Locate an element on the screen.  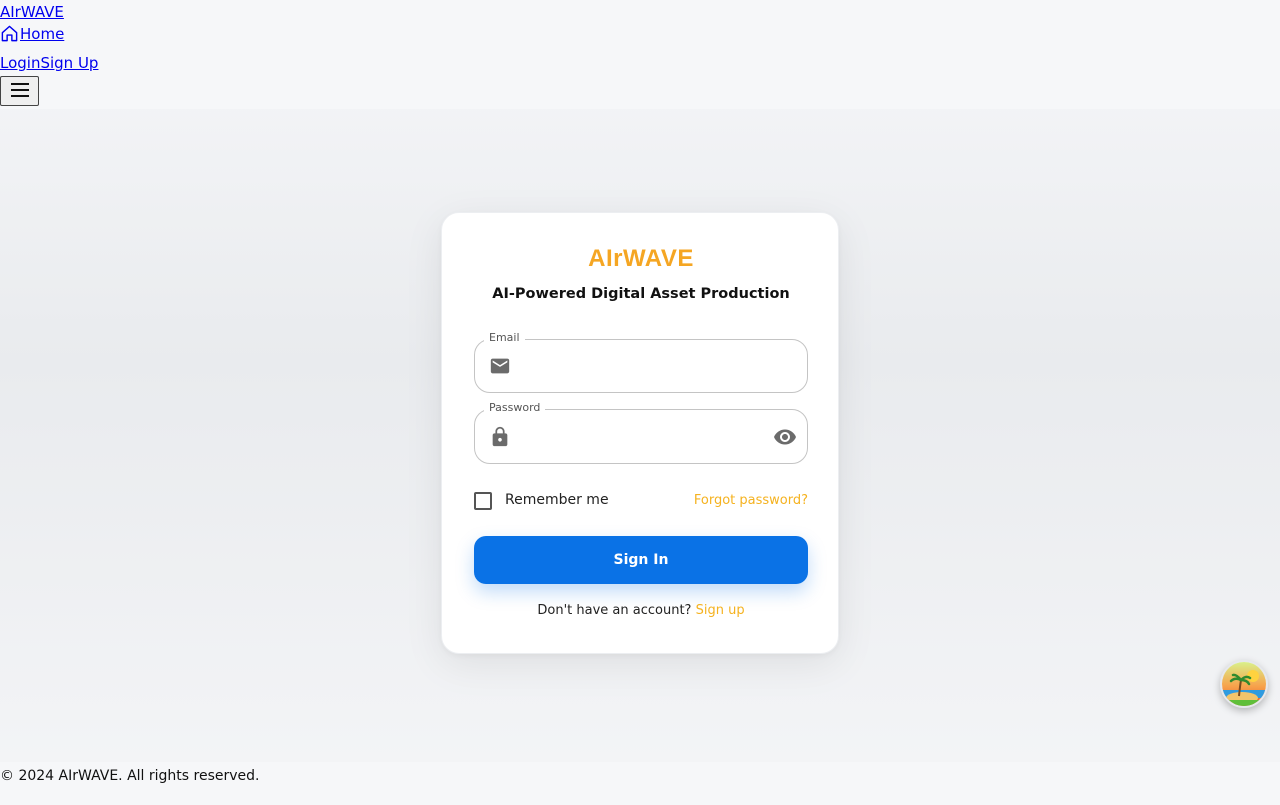
email-field: Email is located at coordinates (641, 362).